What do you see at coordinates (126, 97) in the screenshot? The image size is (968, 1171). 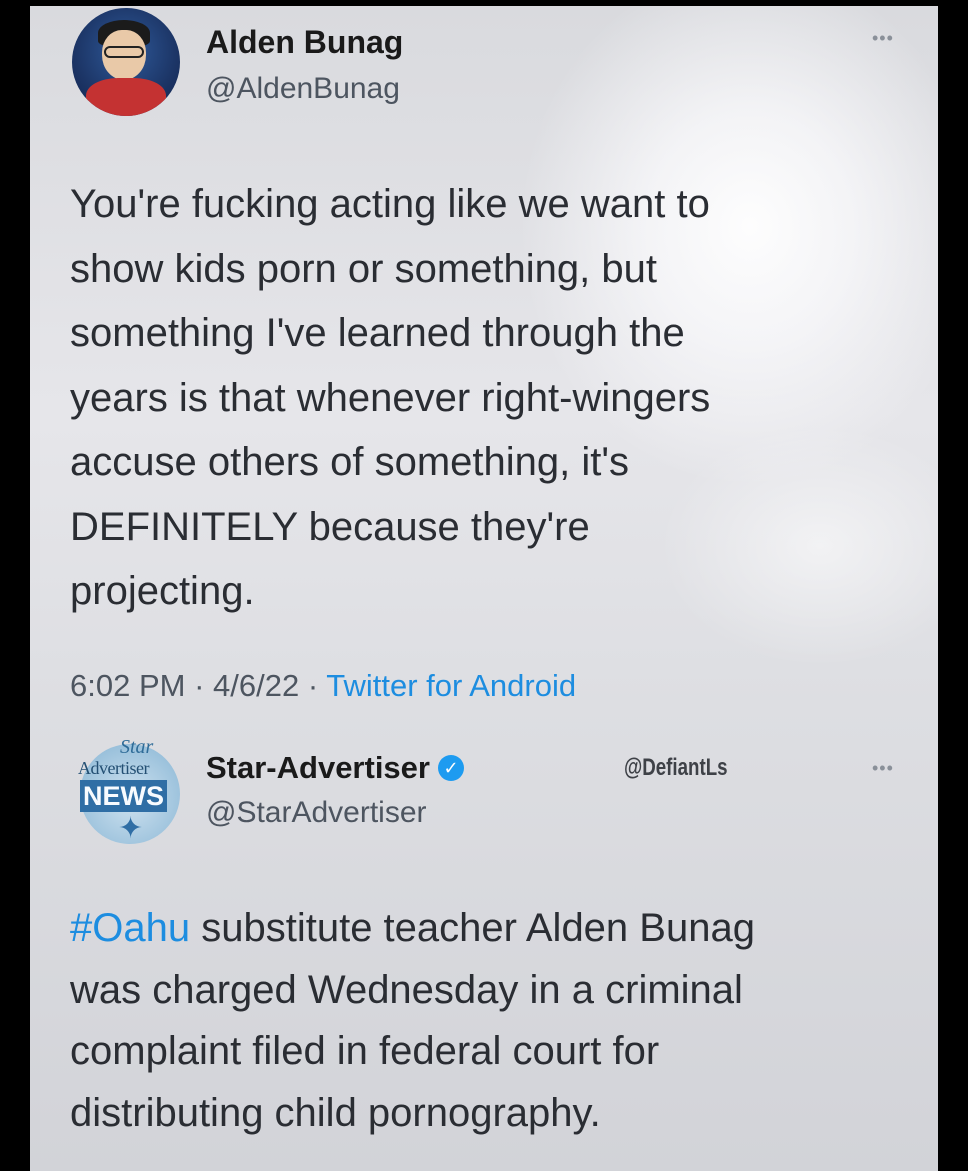 I see `avatar-shirt` at bounding box center [126, 97].